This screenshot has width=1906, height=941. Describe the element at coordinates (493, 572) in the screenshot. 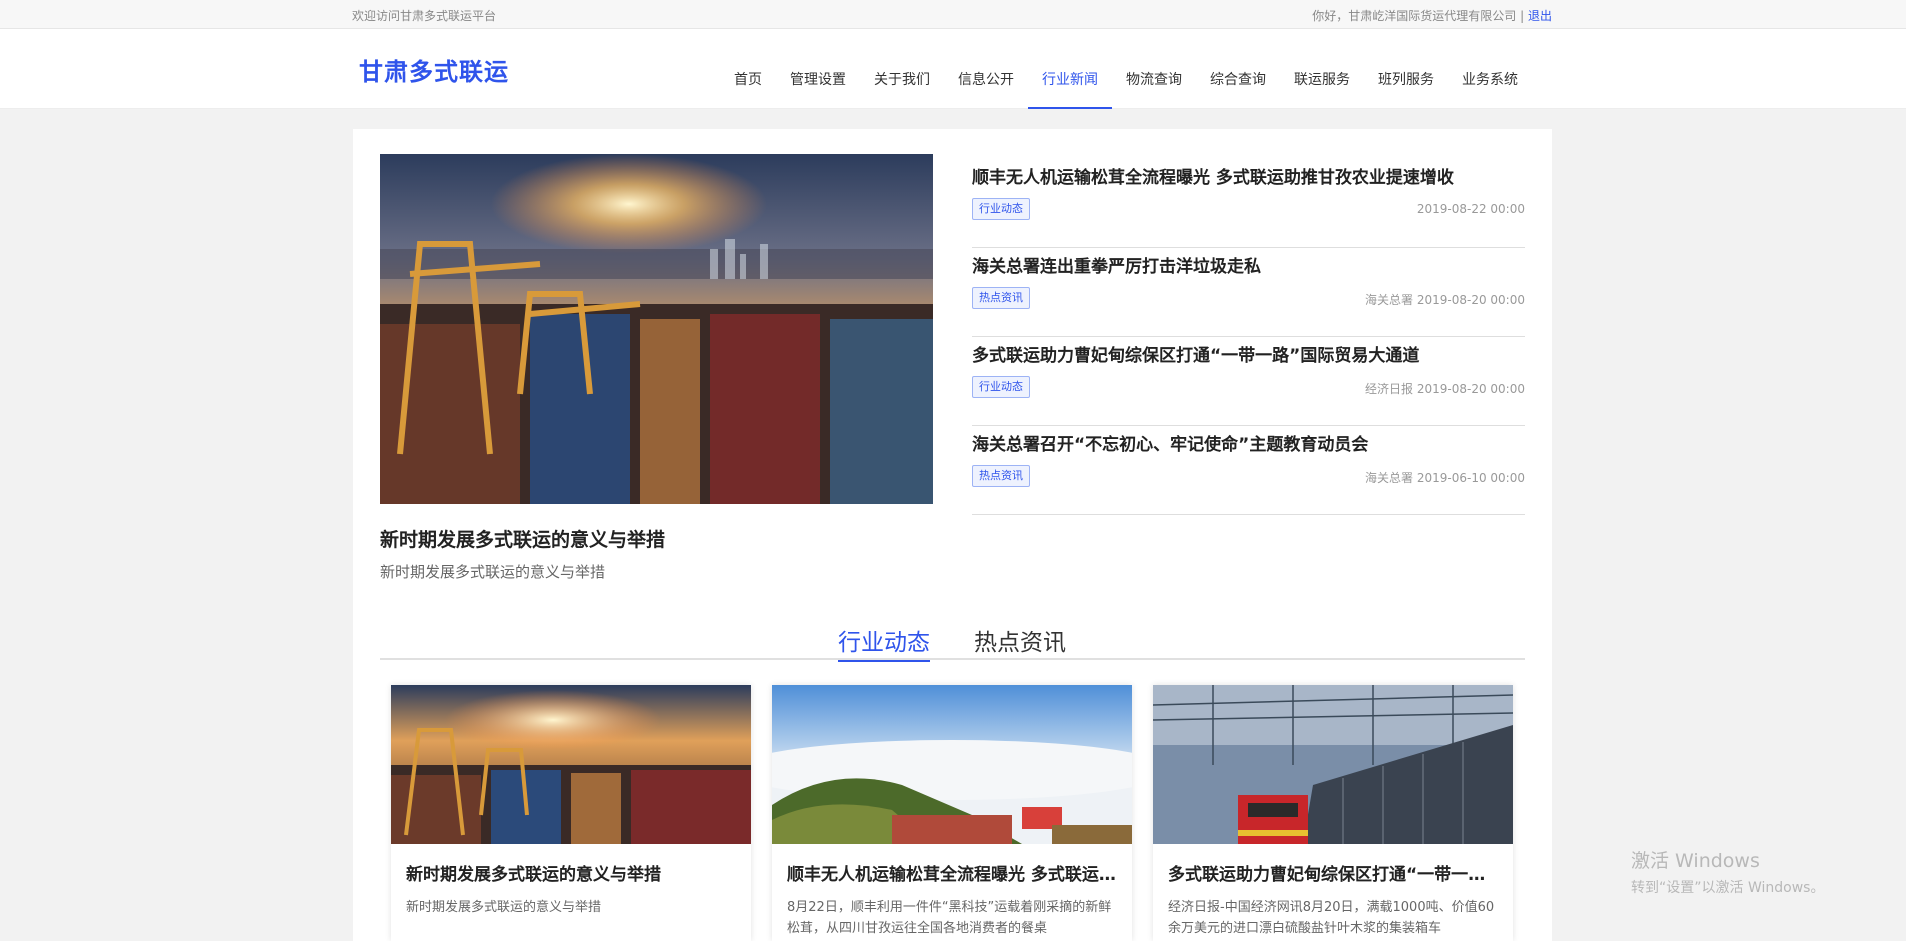

I see `hero-subtitle: 新时期发展多式联运的意义与举措` at that location.